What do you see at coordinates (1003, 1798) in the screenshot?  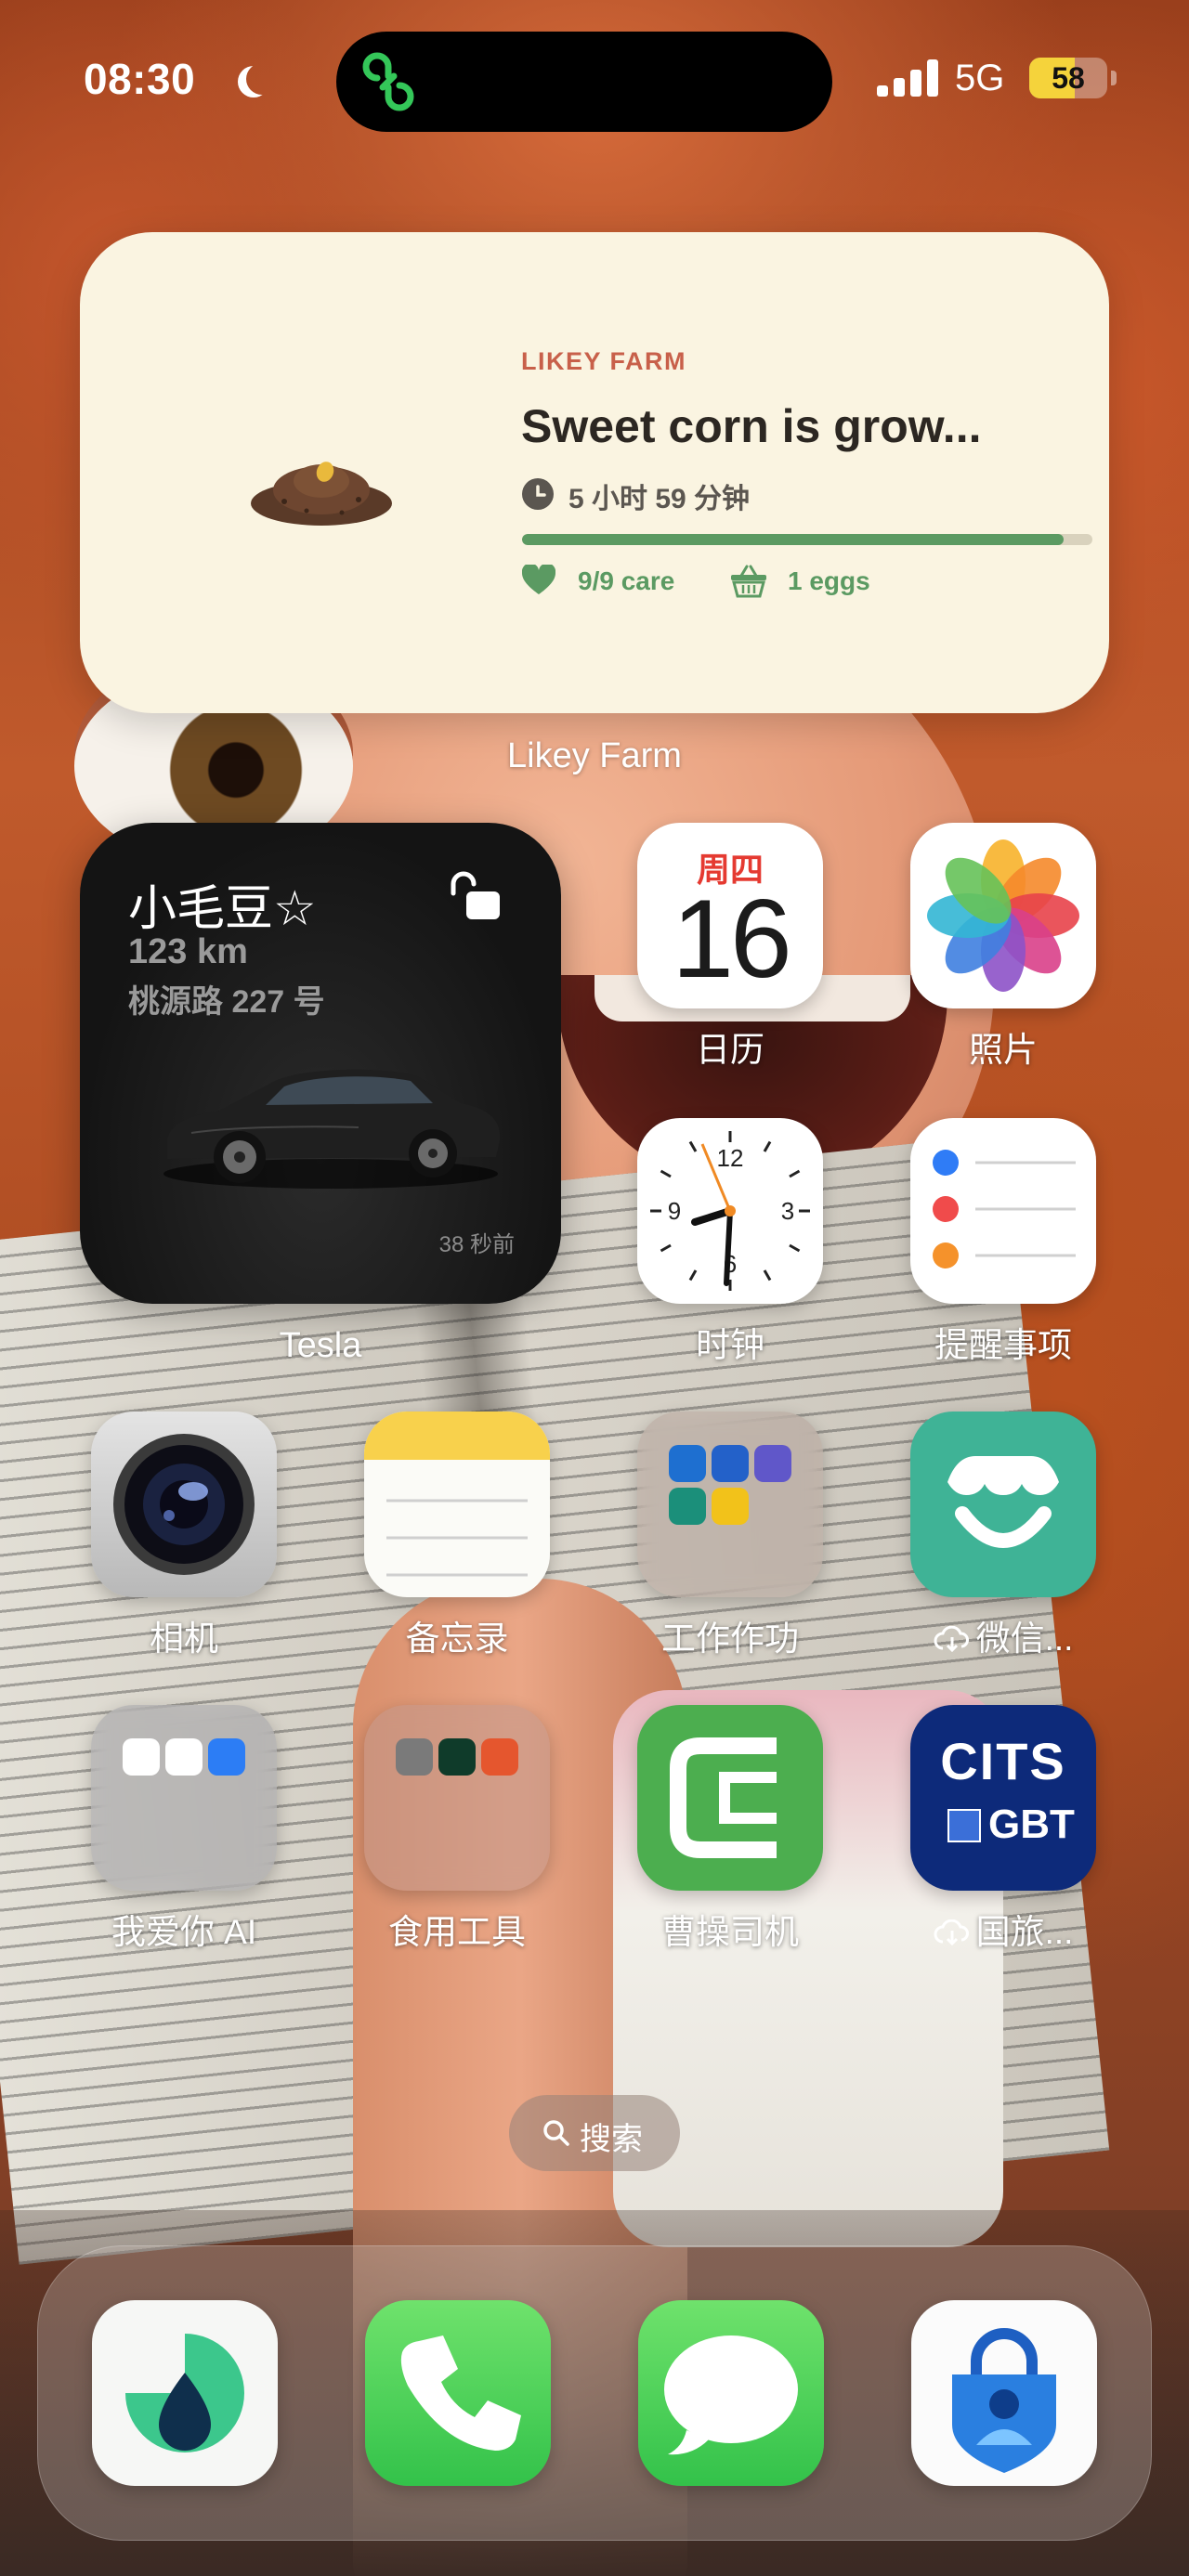 I see `cits-icon: CITS GBT` at bounding box center [1003, 1798].